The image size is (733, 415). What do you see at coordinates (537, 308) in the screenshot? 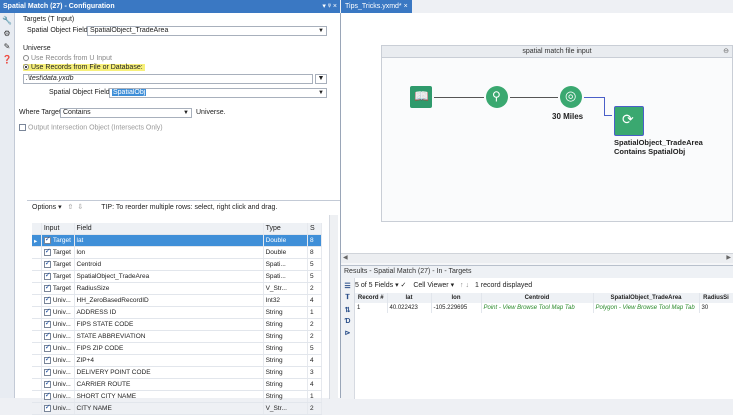
I see `results-cell: Point - View Browse Tool Map Tab` at bounding box center [537, 308].